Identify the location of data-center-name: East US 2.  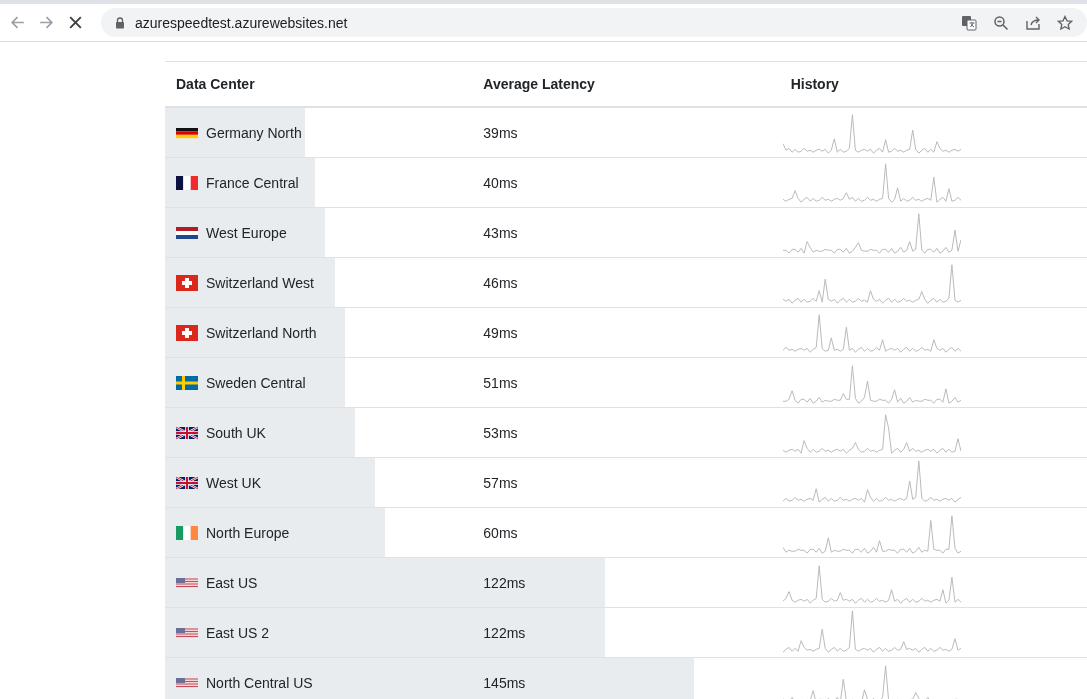
(238, 632).